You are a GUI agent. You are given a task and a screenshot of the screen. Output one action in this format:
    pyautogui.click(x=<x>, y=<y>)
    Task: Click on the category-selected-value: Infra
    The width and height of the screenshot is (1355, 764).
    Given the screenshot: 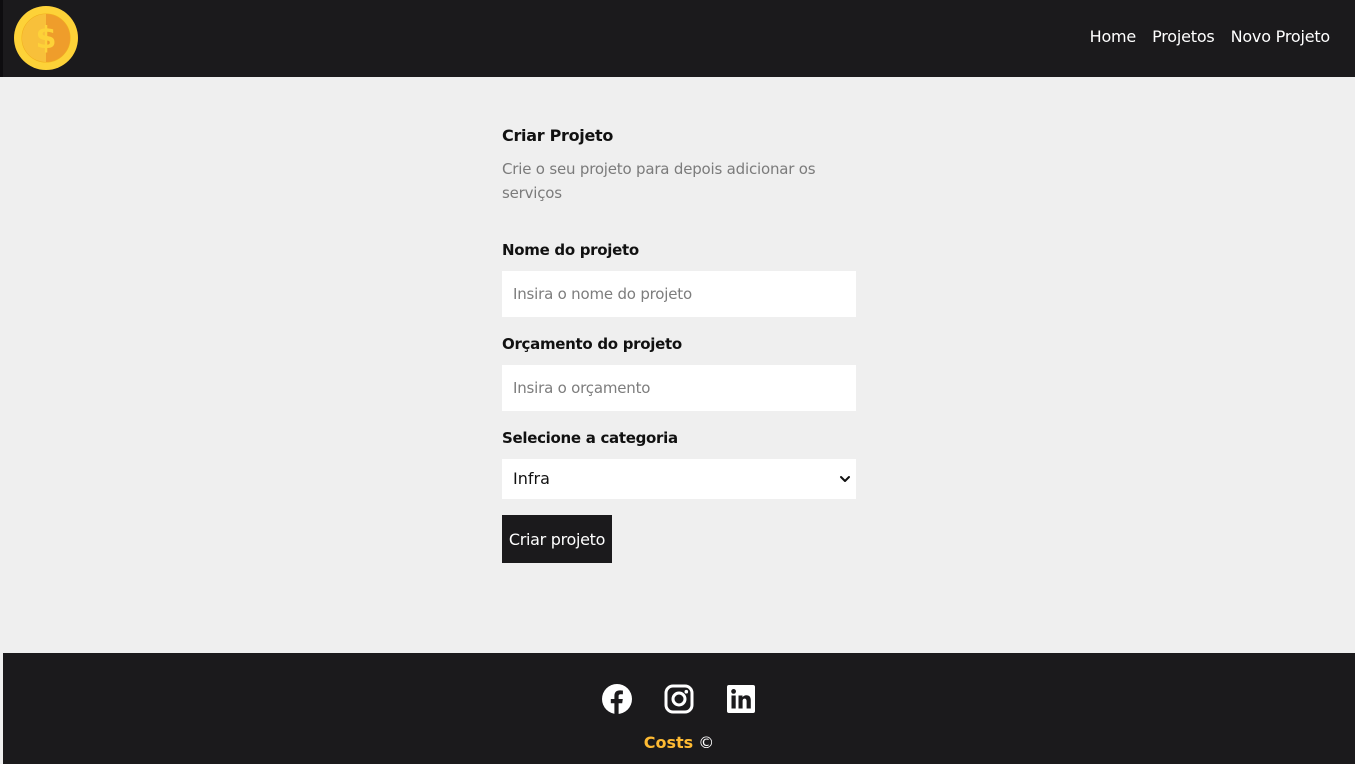 What is the action you would take?
    pyautogui.click(x=531, y=478)
    